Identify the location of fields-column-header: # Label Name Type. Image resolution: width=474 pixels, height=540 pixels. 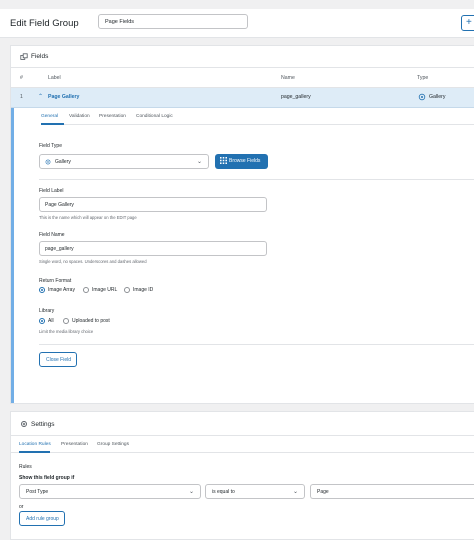
(242, 78).